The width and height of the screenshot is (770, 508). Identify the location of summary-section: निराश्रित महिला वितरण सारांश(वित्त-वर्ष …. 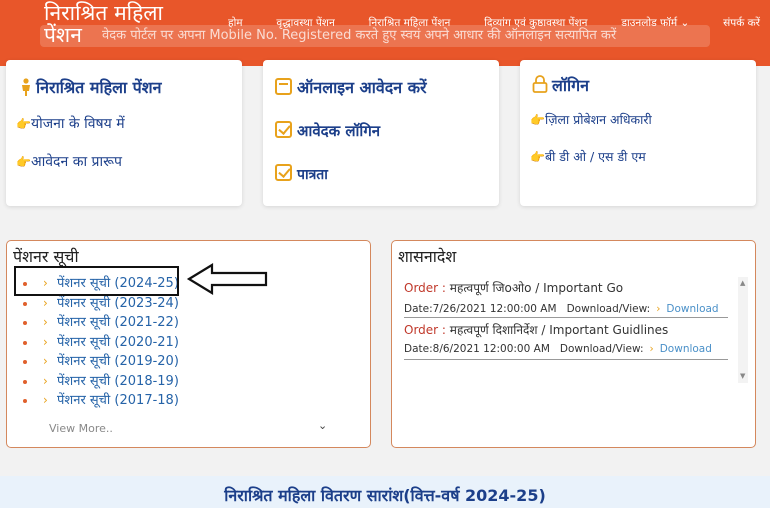
(385, 492).